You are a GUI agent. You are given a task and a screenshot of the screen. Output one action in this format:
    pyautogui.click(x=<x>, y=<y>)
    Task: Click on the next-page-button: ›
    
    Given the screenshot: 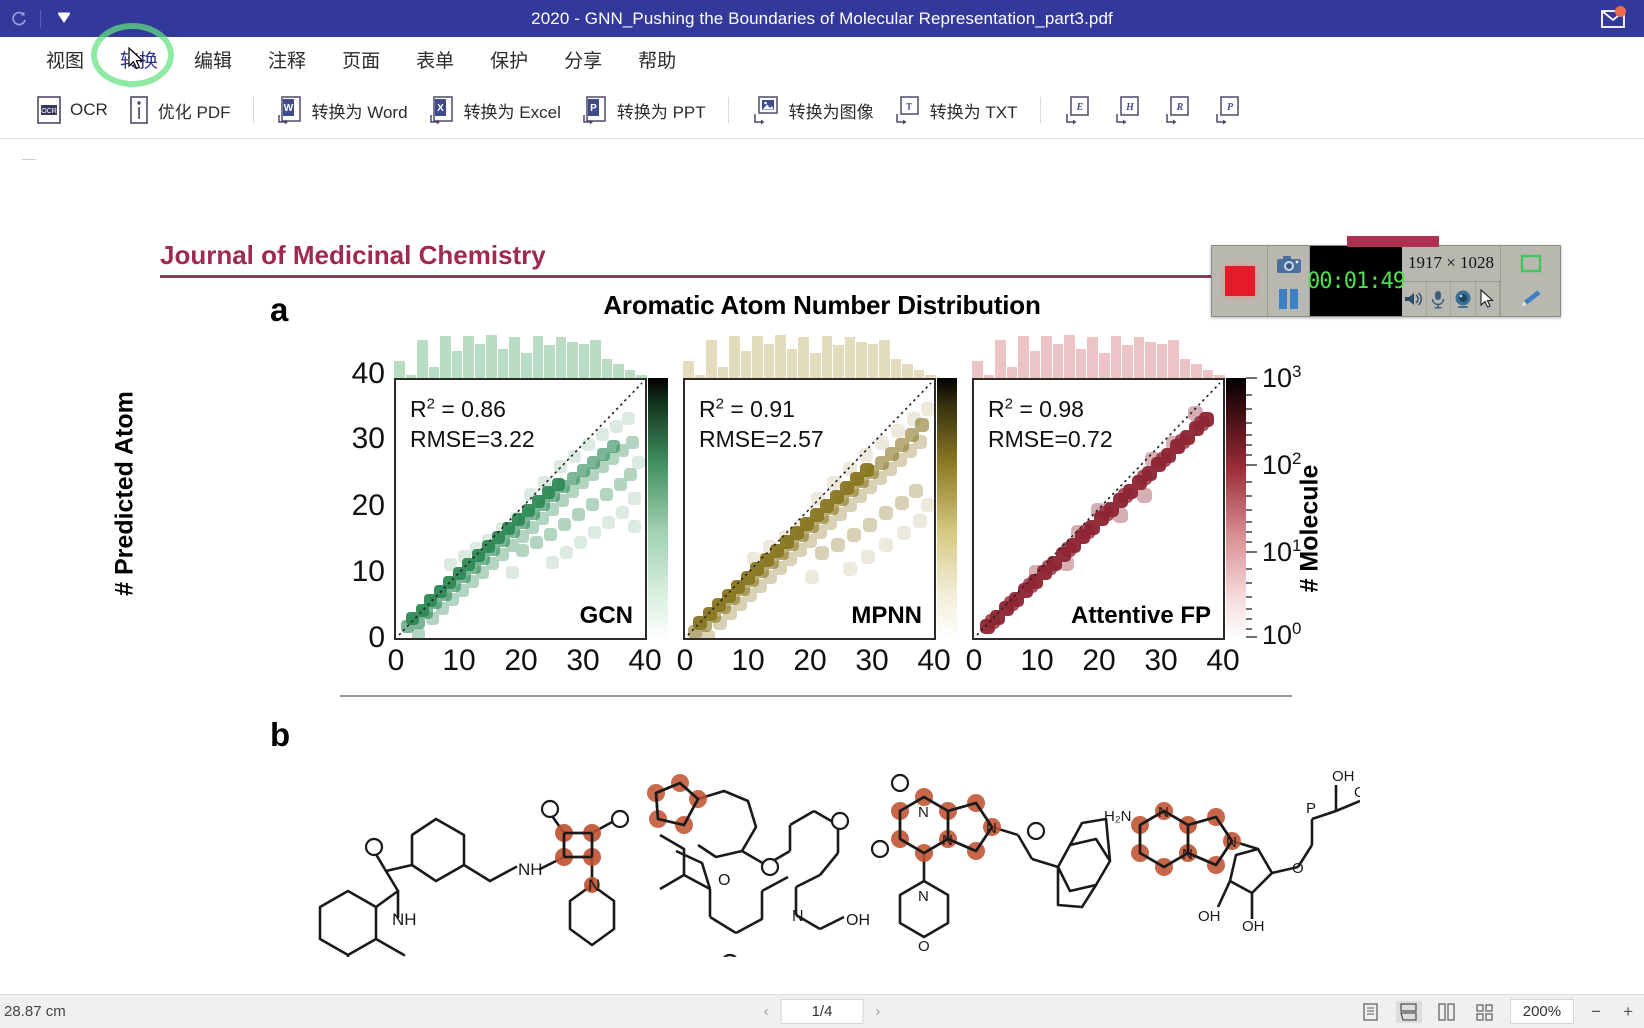 What is the action you would take?
    pyautogui.click(x=877, y=1011)
    